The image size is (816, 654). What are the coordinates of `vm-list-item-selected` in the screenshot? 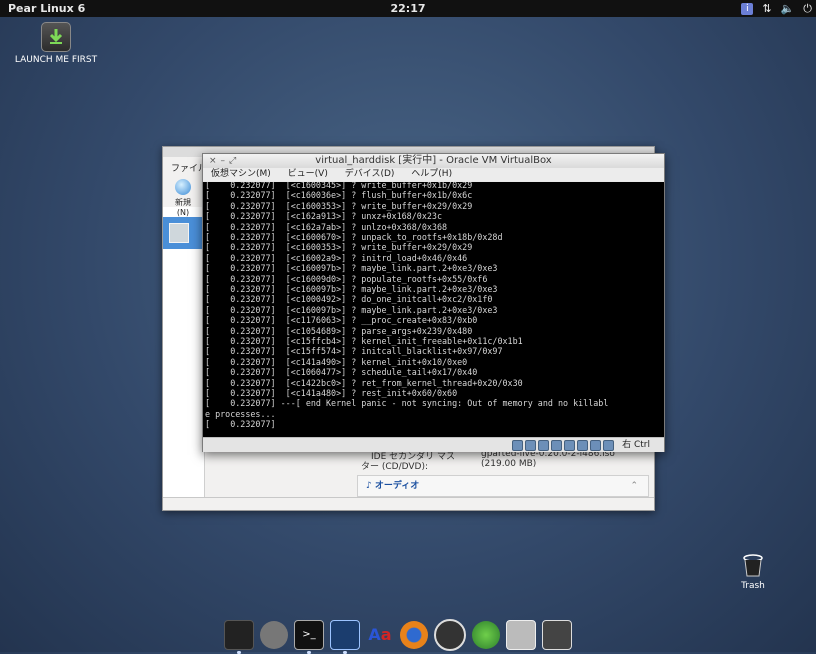 It's located at (183, 233).